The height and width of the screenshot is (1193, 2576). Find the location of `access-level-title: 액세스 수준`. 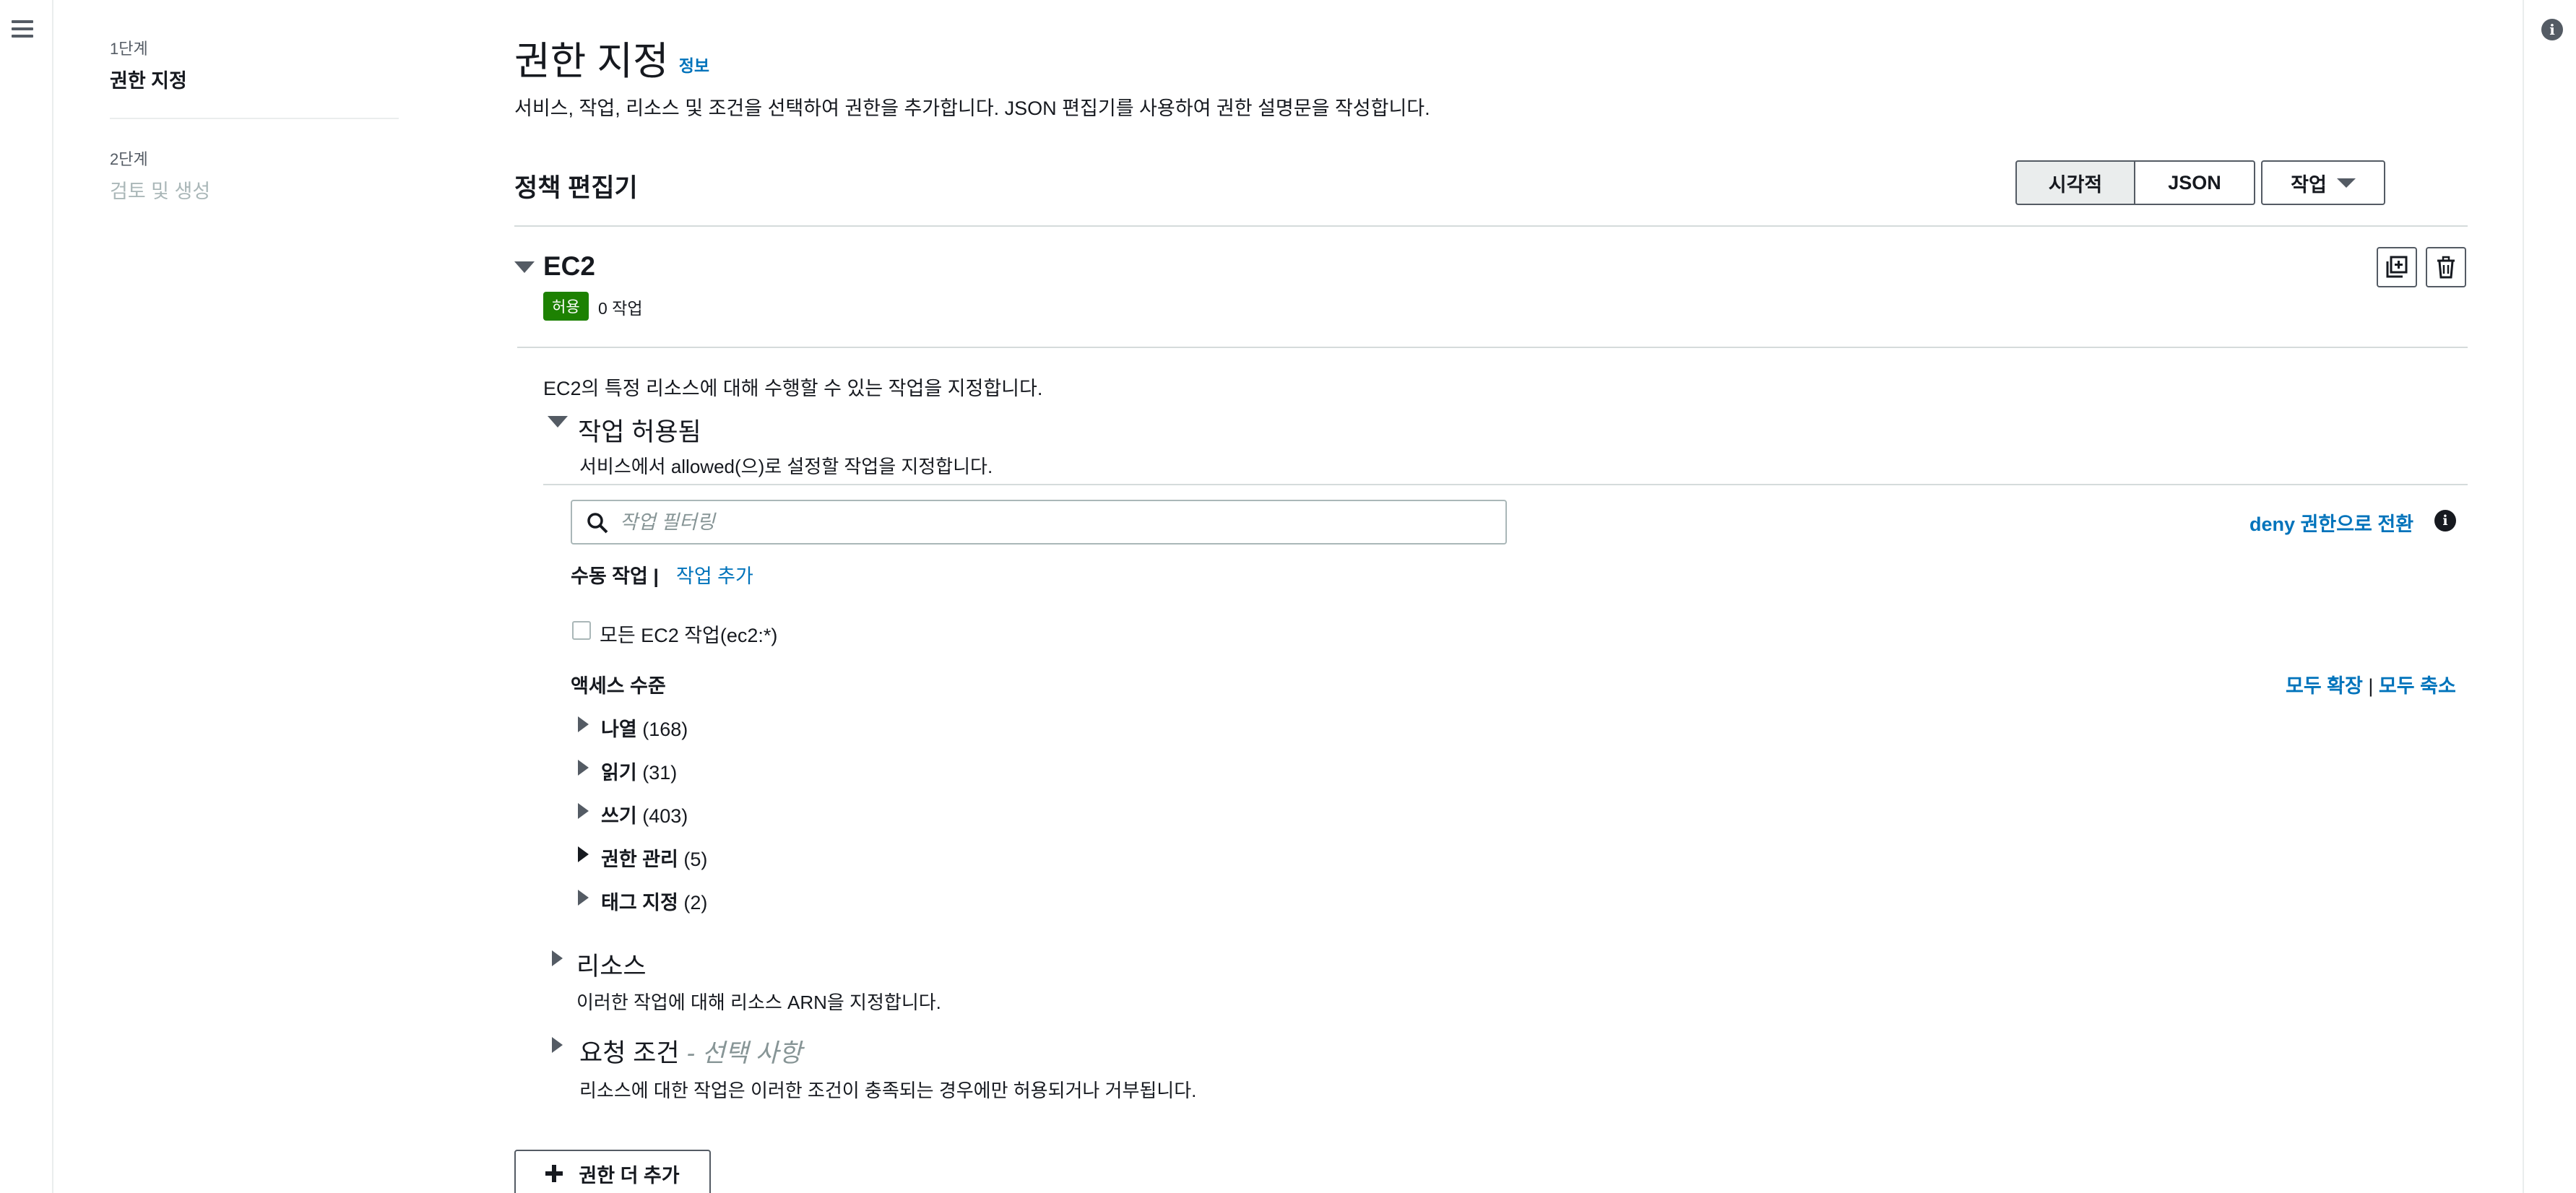

access-level-title: 액세스 수준 is located at coordinates (618, 686).